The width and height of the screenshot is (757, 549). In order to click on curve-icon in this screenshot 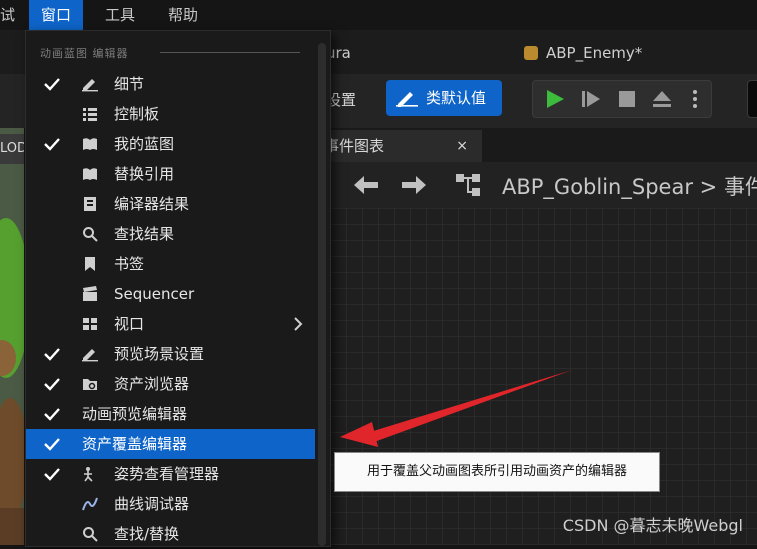, I will do `click(90, 504)`.